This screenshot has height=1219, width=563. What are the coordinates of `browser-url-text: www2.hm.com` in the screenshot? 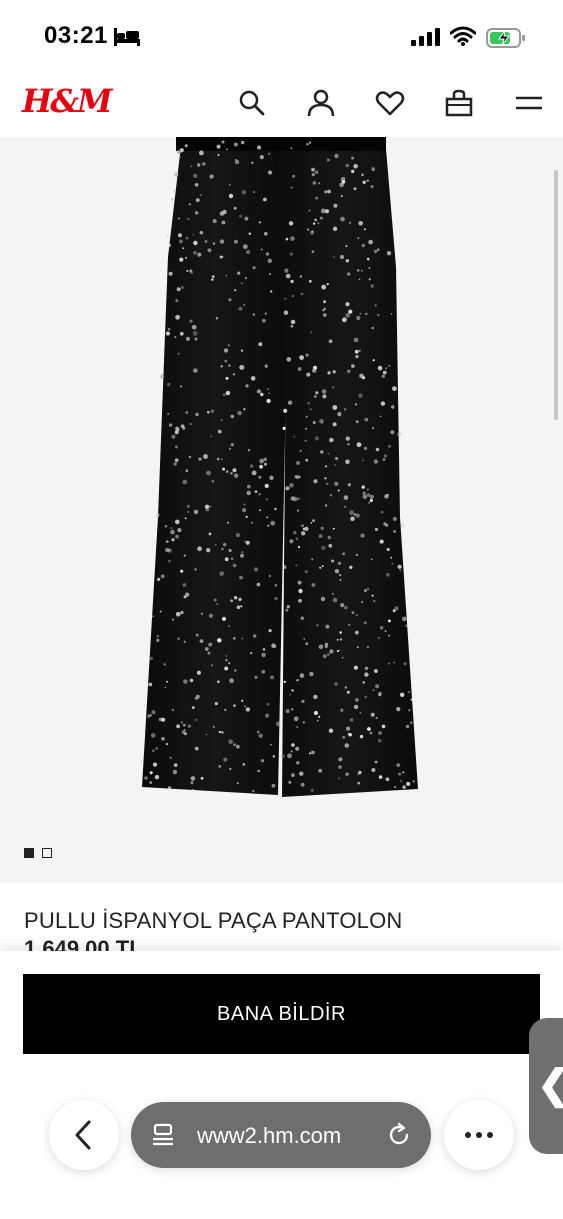 It's located at (269, 1136).